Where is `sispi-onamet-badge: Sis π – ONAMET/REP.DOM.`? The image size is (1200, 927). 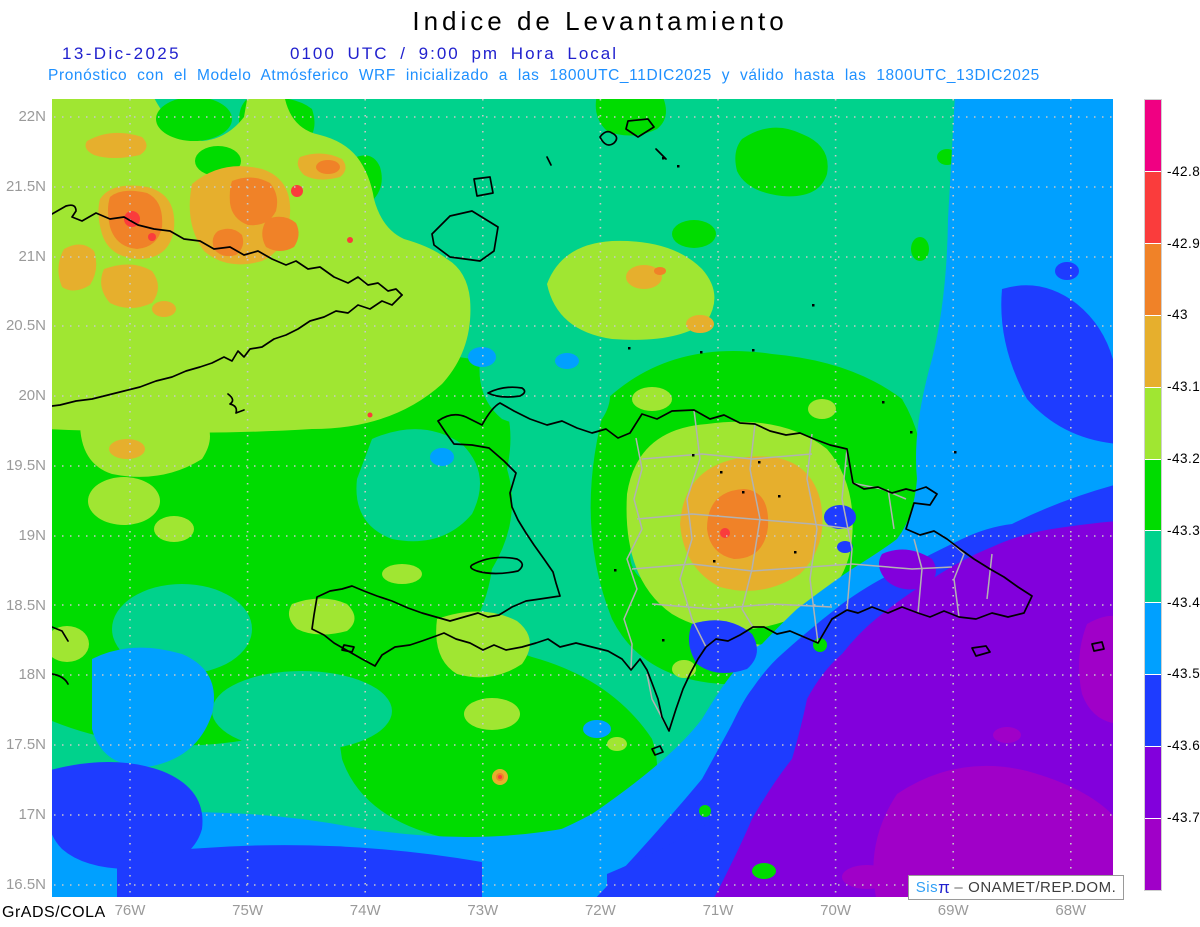 sispi-onamet-badge: Sis π – ONAMET/REP.DOM. is located at coordinates (1016, 887).